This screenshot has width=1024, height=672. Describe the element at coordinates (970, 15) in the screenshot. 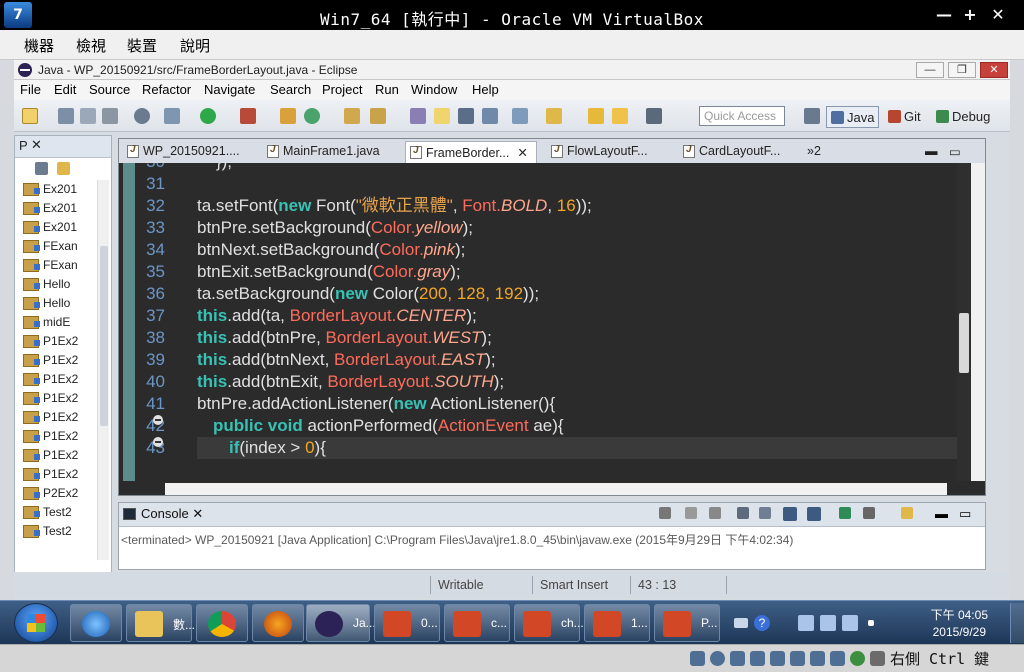

I see `vbox-maximize-button: +` at that location.